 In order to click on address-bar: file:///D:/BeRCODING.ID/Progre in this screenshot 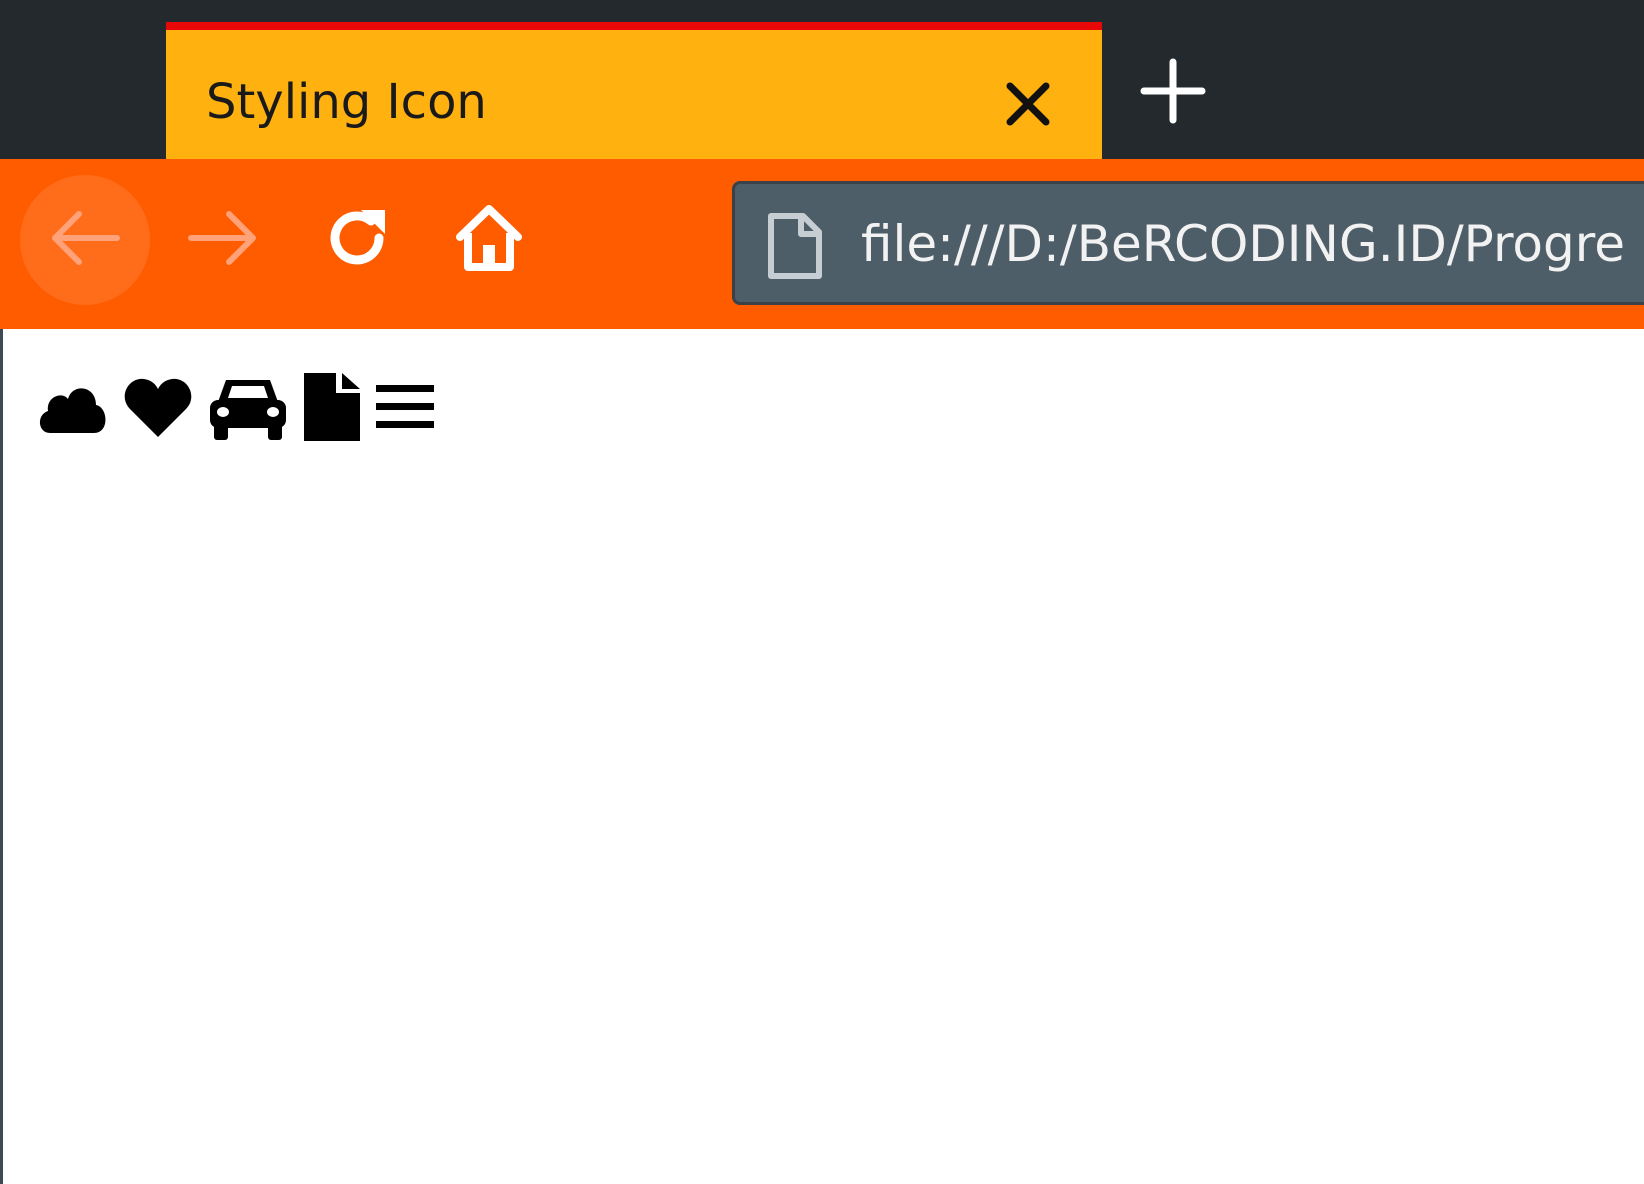, I will do `click(1188, 243)`.